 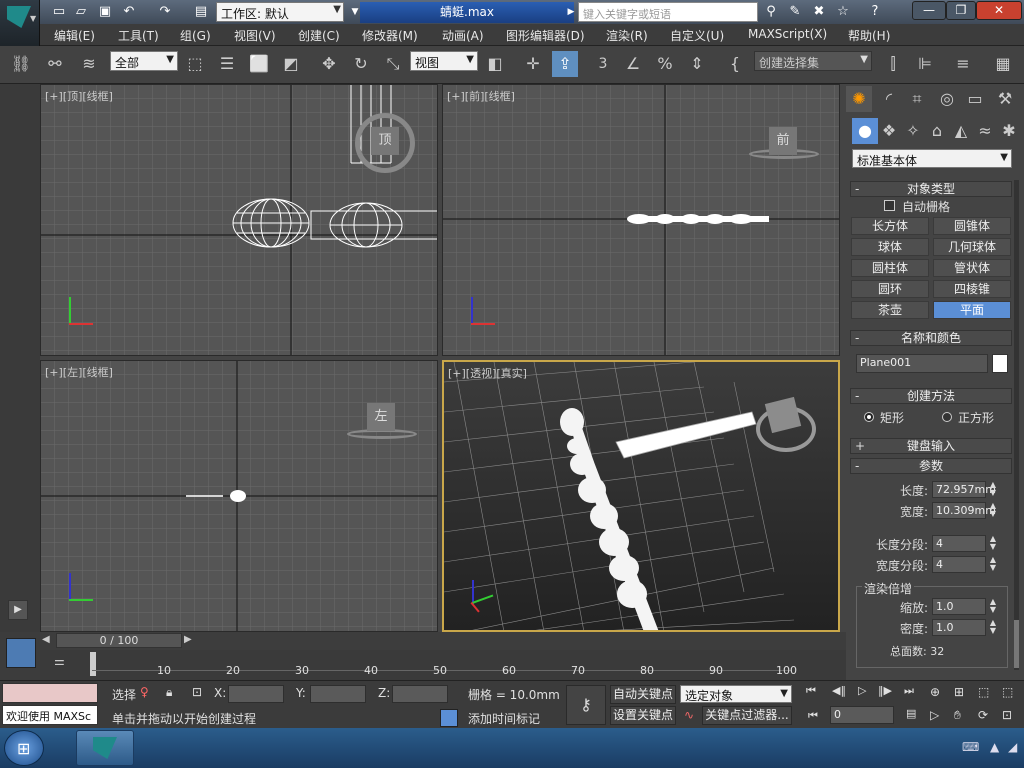 What do you see at coordinates (819, 12) in the screenshot?
I see `communication-icon: ✖` at bounding box center [819, 12].